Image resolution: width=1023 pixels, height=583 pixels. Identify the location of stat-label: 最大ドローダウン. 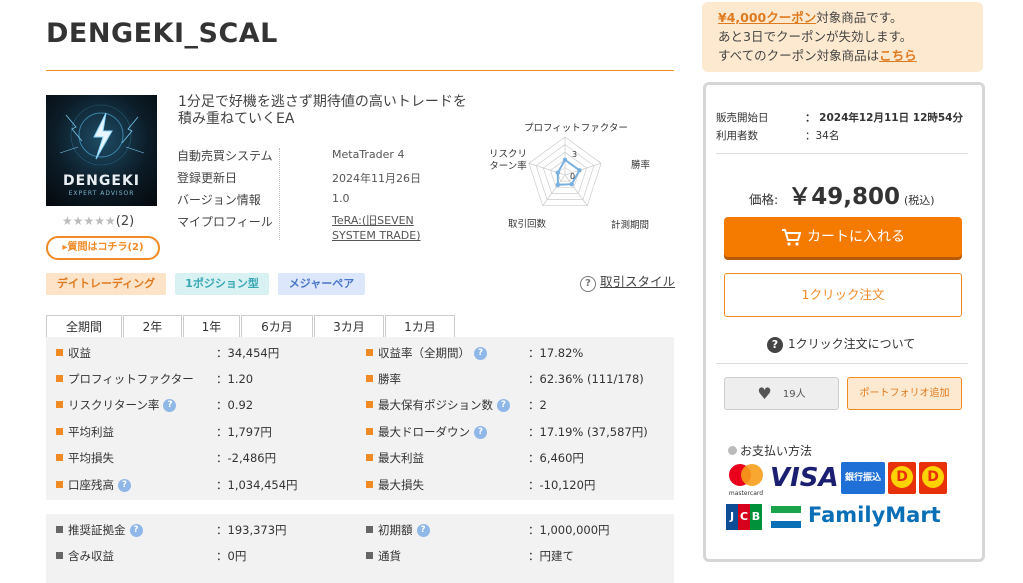
(424, 432).